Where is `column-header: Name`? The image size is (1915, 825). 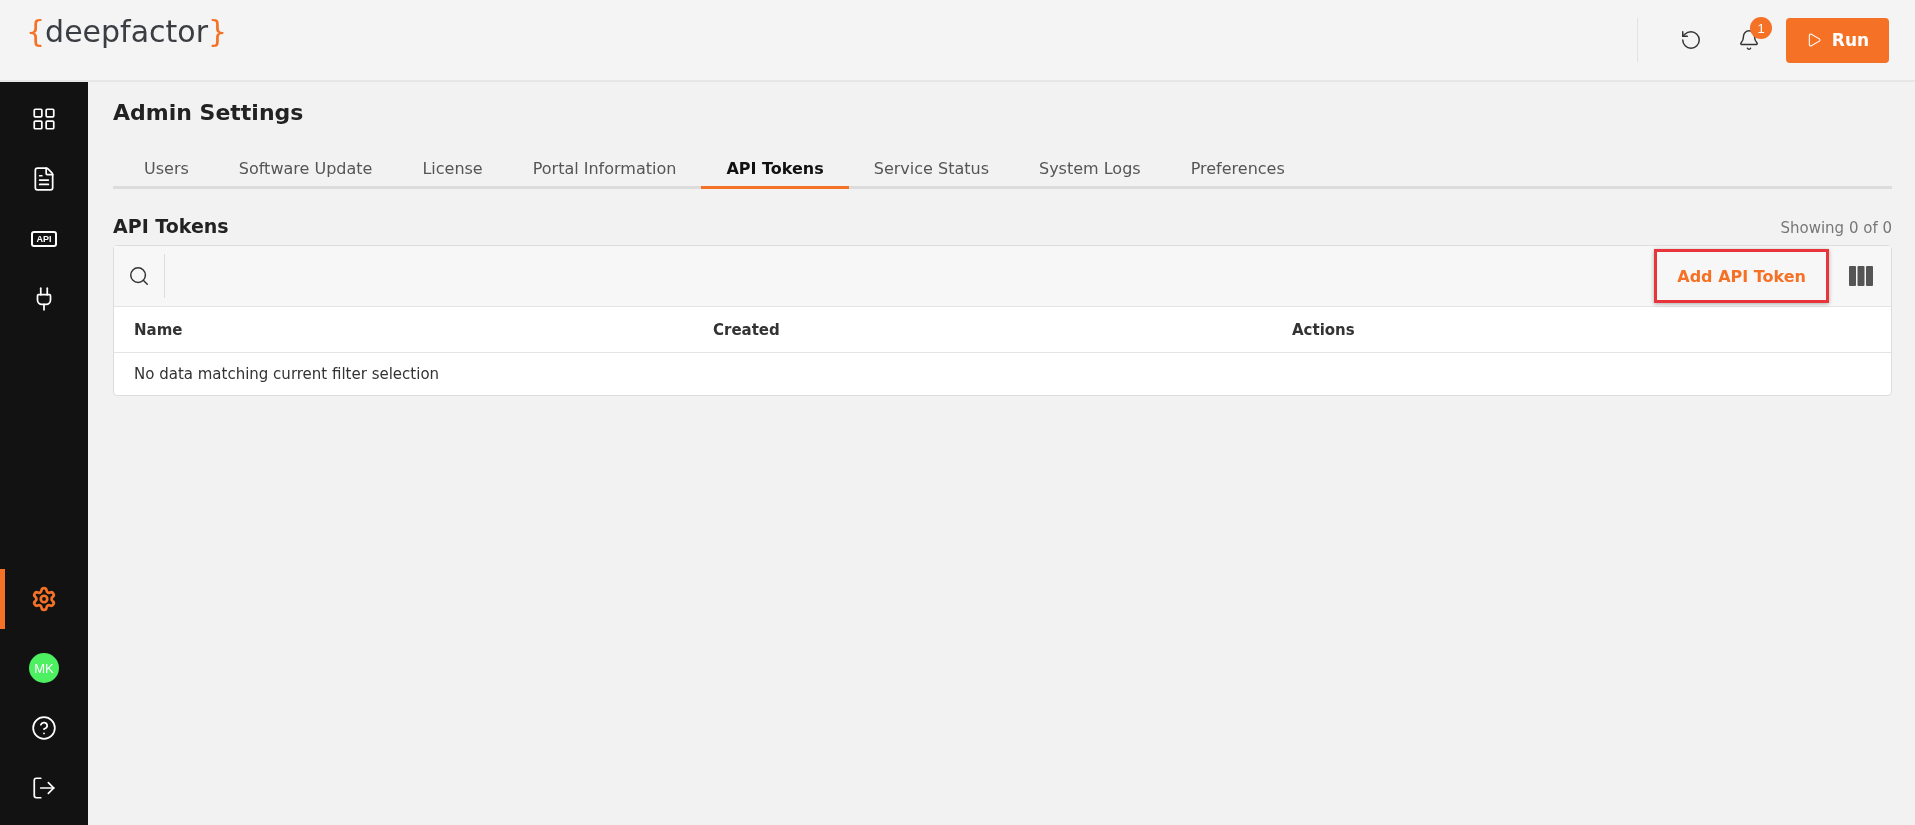 column-header: Name is located at coordinates (159, 329).